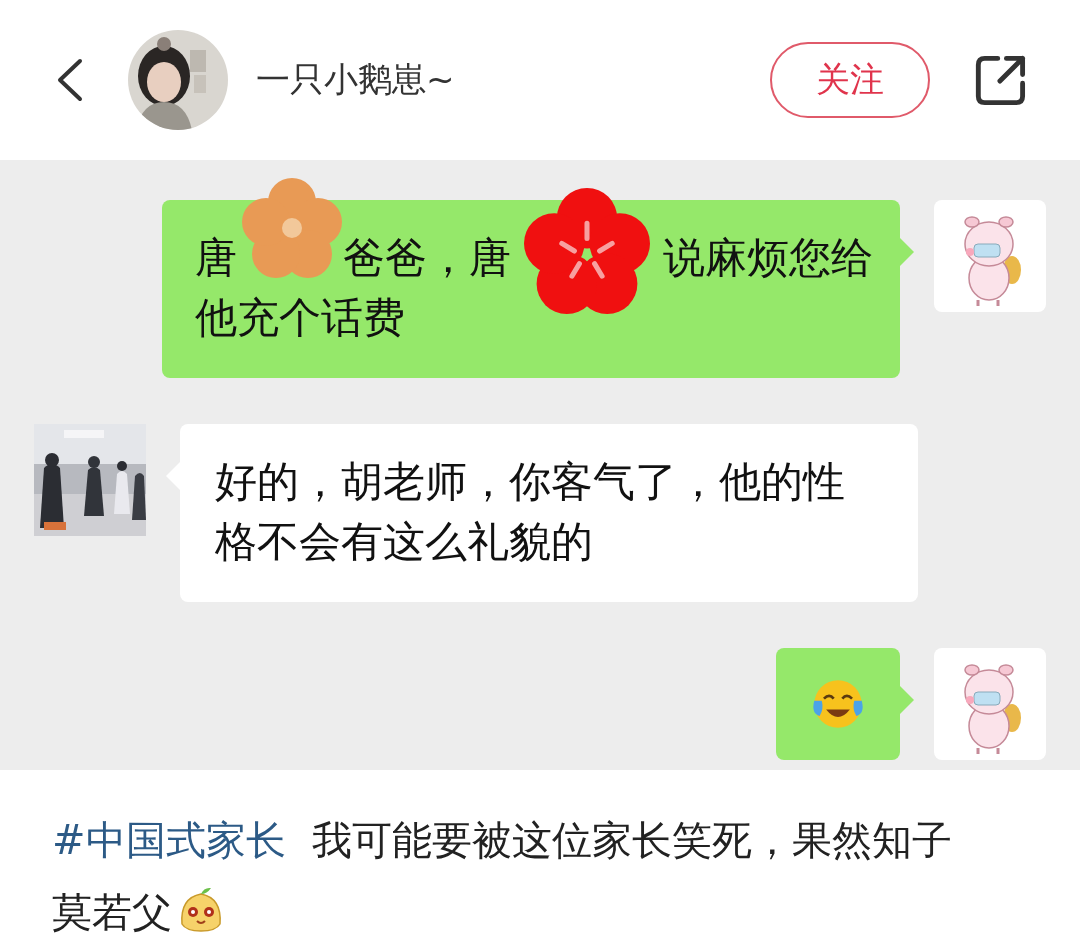 This screenshot has height=952, width=1080. What do you see at coordinates (850, 80) in the screenshot?
I see `follow-button: 关注` at bounding box center [850, 80].